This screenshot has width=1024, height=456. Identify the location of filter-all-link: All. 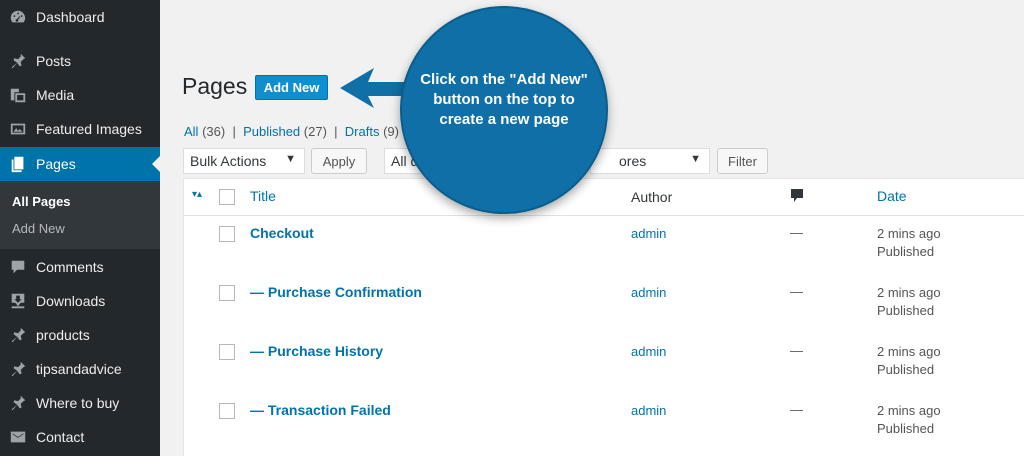
(191, 131).